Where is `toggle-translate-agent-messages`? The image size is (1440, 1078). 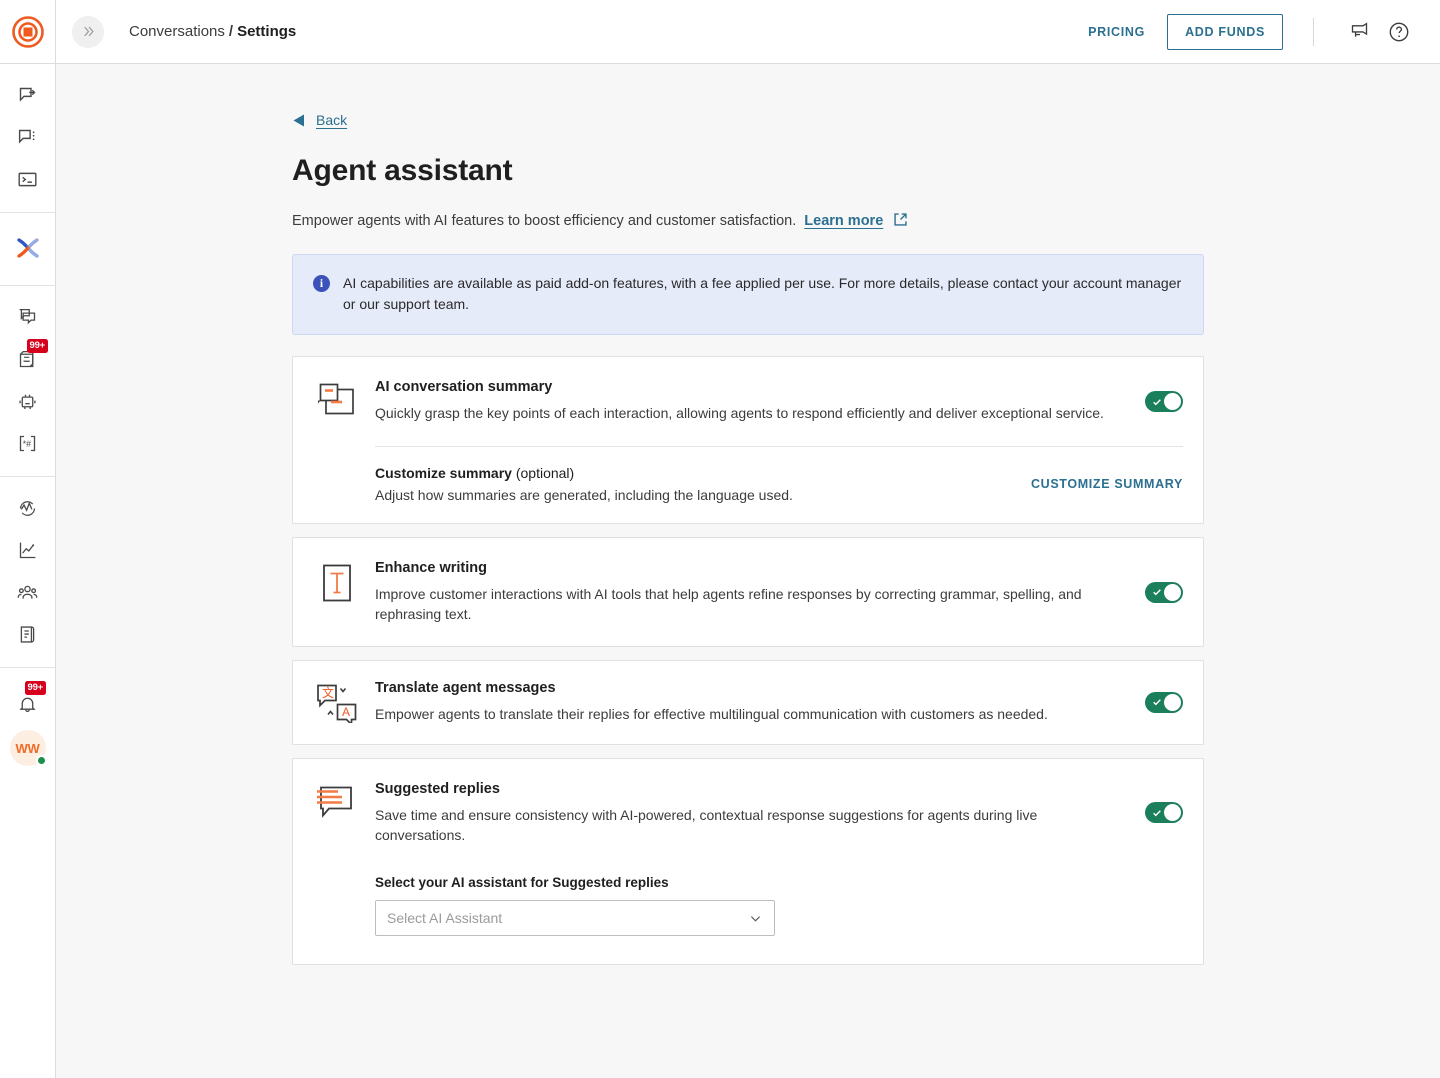
toggle-translate-agent-messages is located at coordinates (1164, 702).